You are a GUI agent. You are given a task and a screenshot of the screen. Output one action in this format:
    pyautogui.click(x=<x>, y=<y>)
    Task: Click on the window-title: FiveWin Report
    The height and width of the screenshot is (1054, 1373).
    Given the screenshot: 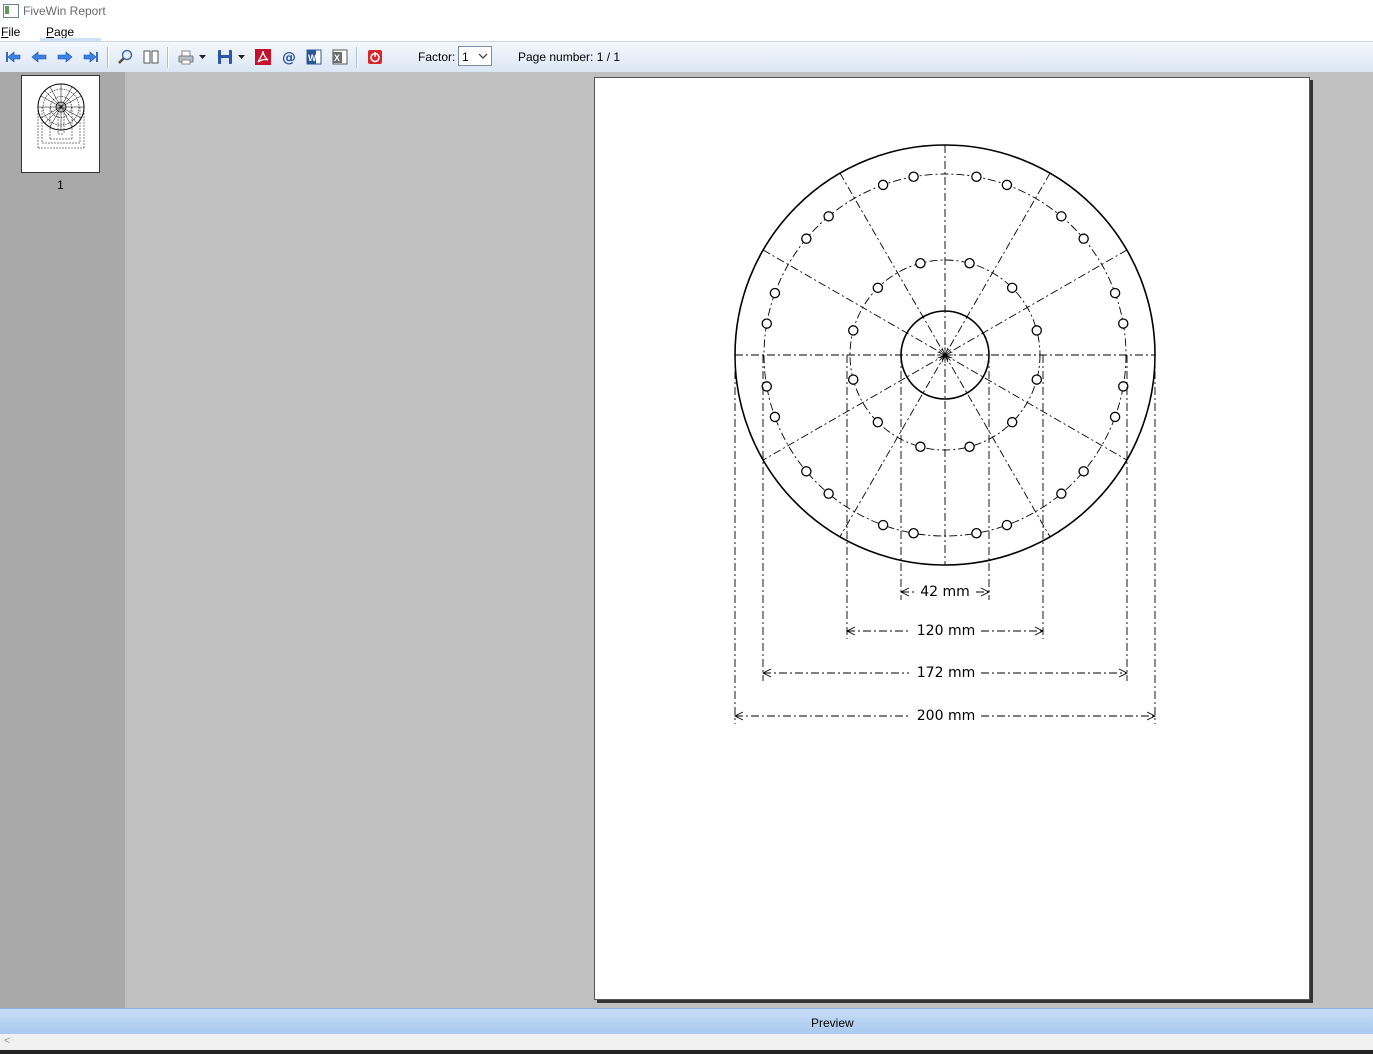 What is the action you would take?
    pyautogui.click(x=64, y=11)
    